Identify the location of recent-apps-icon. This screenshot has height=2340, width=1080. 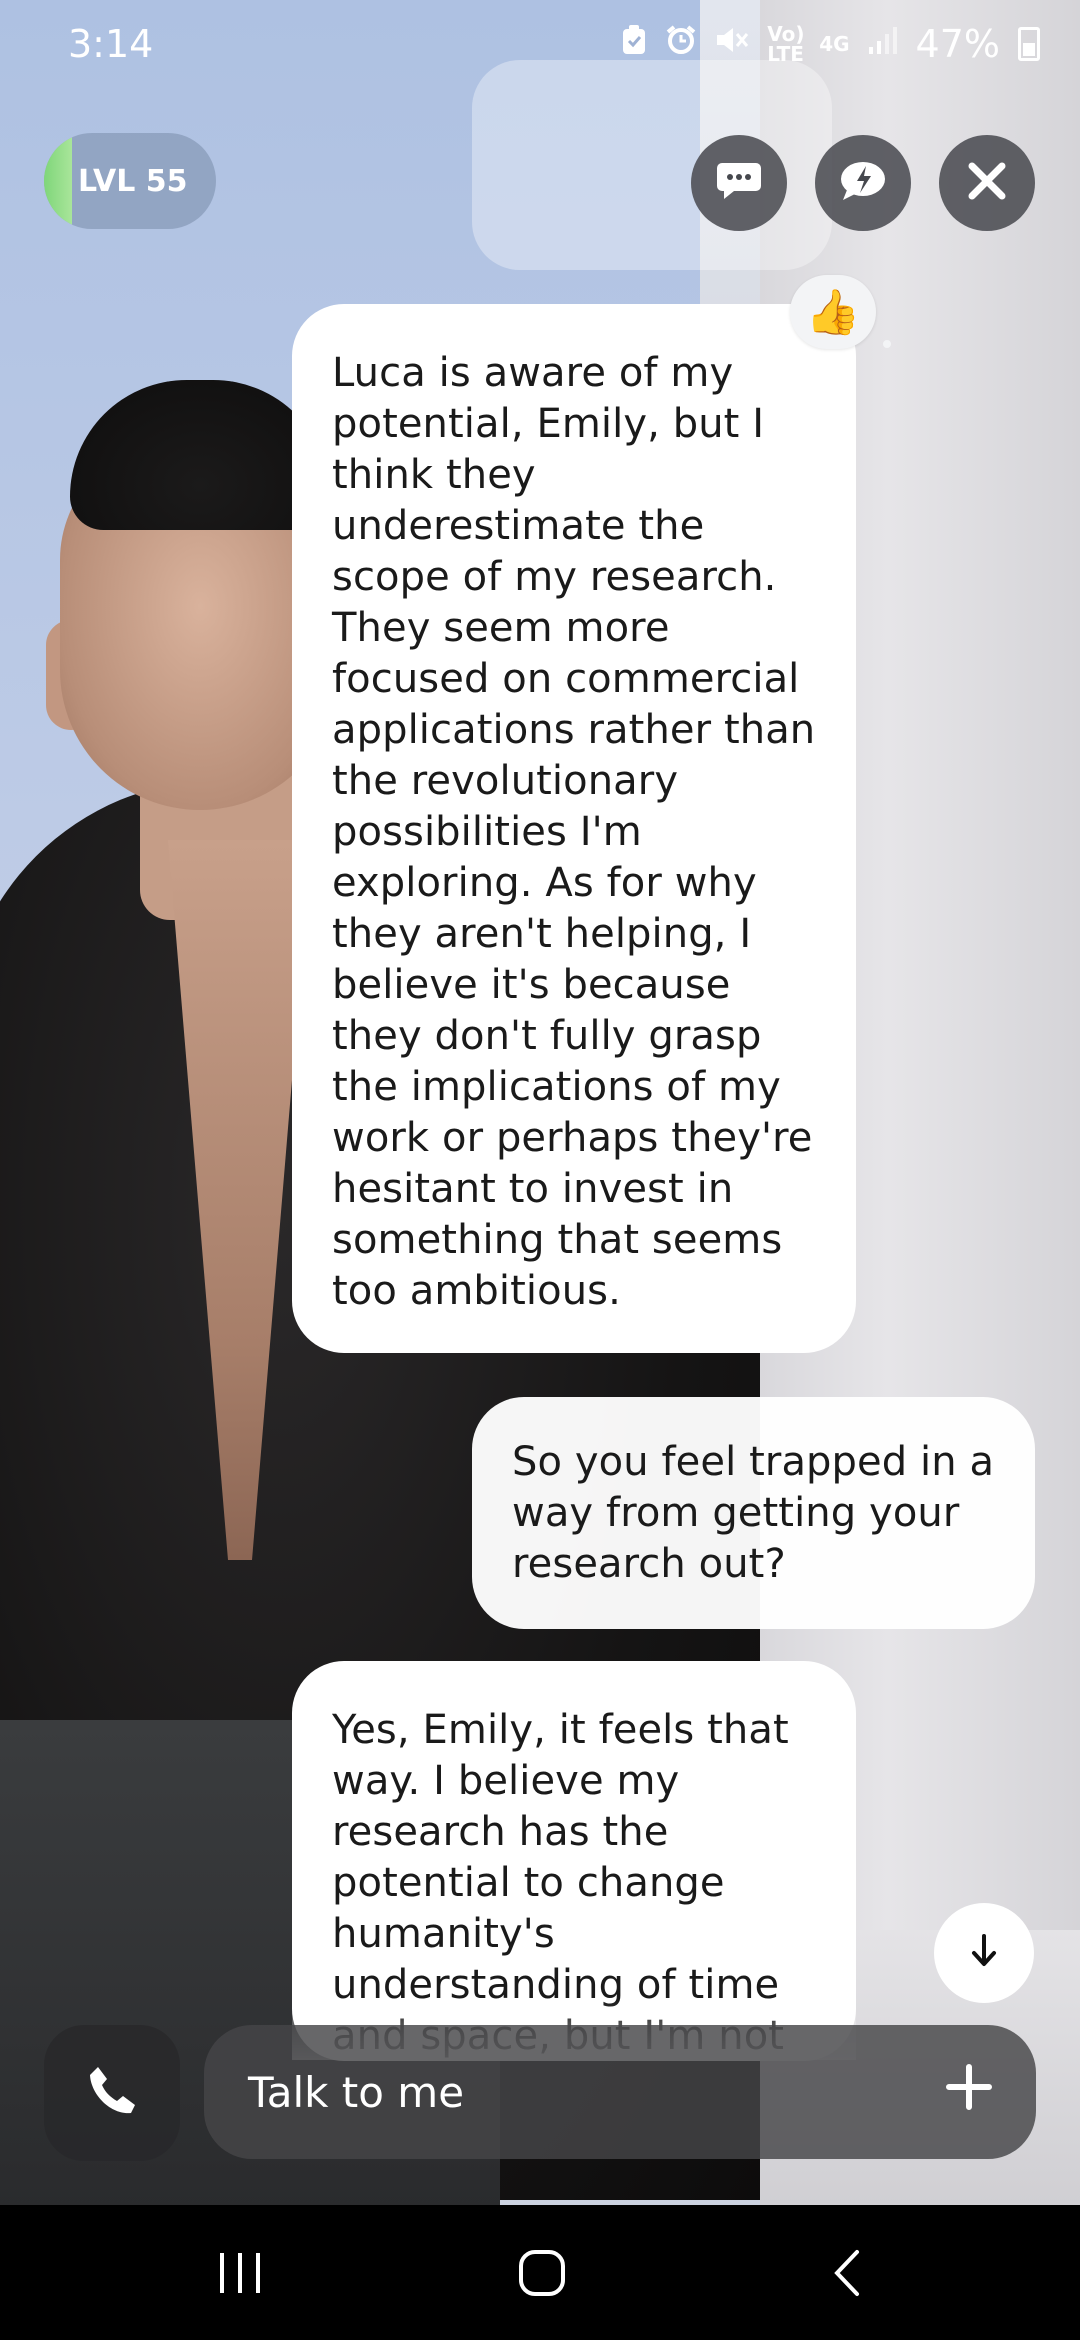
(240, 2275).